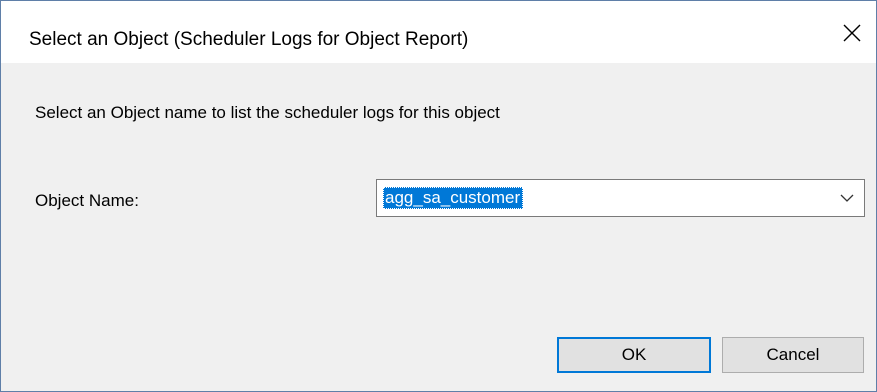  What do you see at coordinates (634, 355) in the screenshot?
I see `ok-button: OK` at bounding box center [634, 355].